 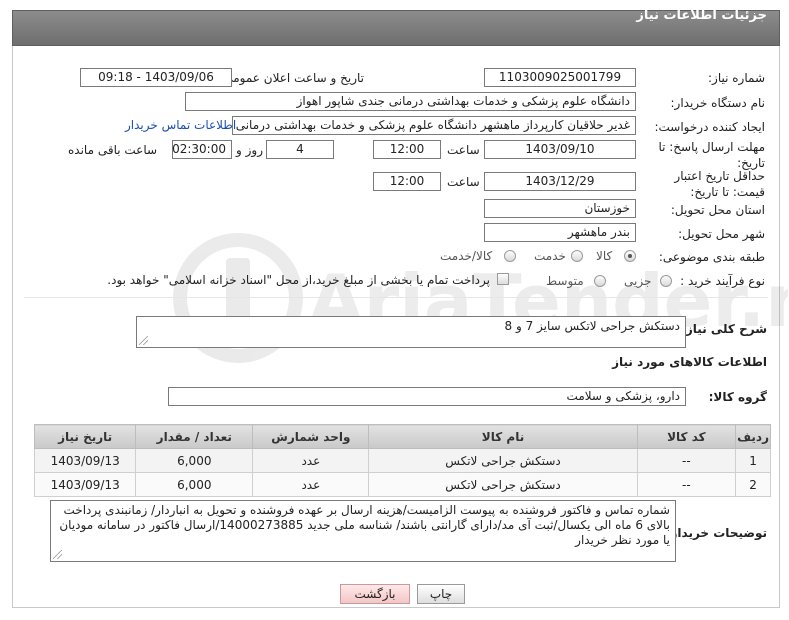 I want to click on col-item-code: کد کالا, so click(x=686, y=436).